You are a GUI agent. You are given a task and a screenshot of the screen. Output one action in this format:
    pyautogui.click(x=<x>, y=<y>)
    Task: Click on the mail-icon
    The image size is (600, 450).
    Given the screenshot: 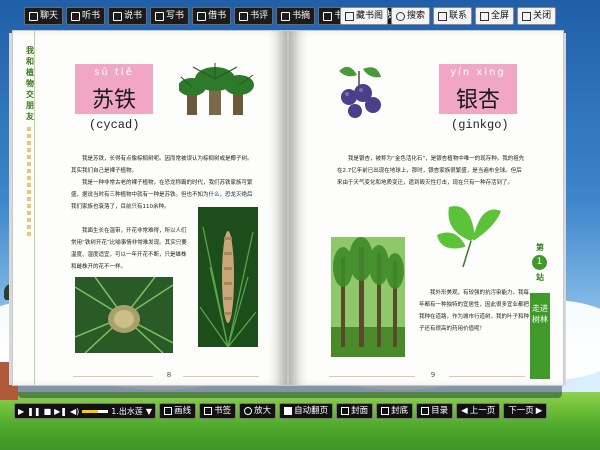 What is the action you would take?
    pyautogui.click(x=443, y=16)
    